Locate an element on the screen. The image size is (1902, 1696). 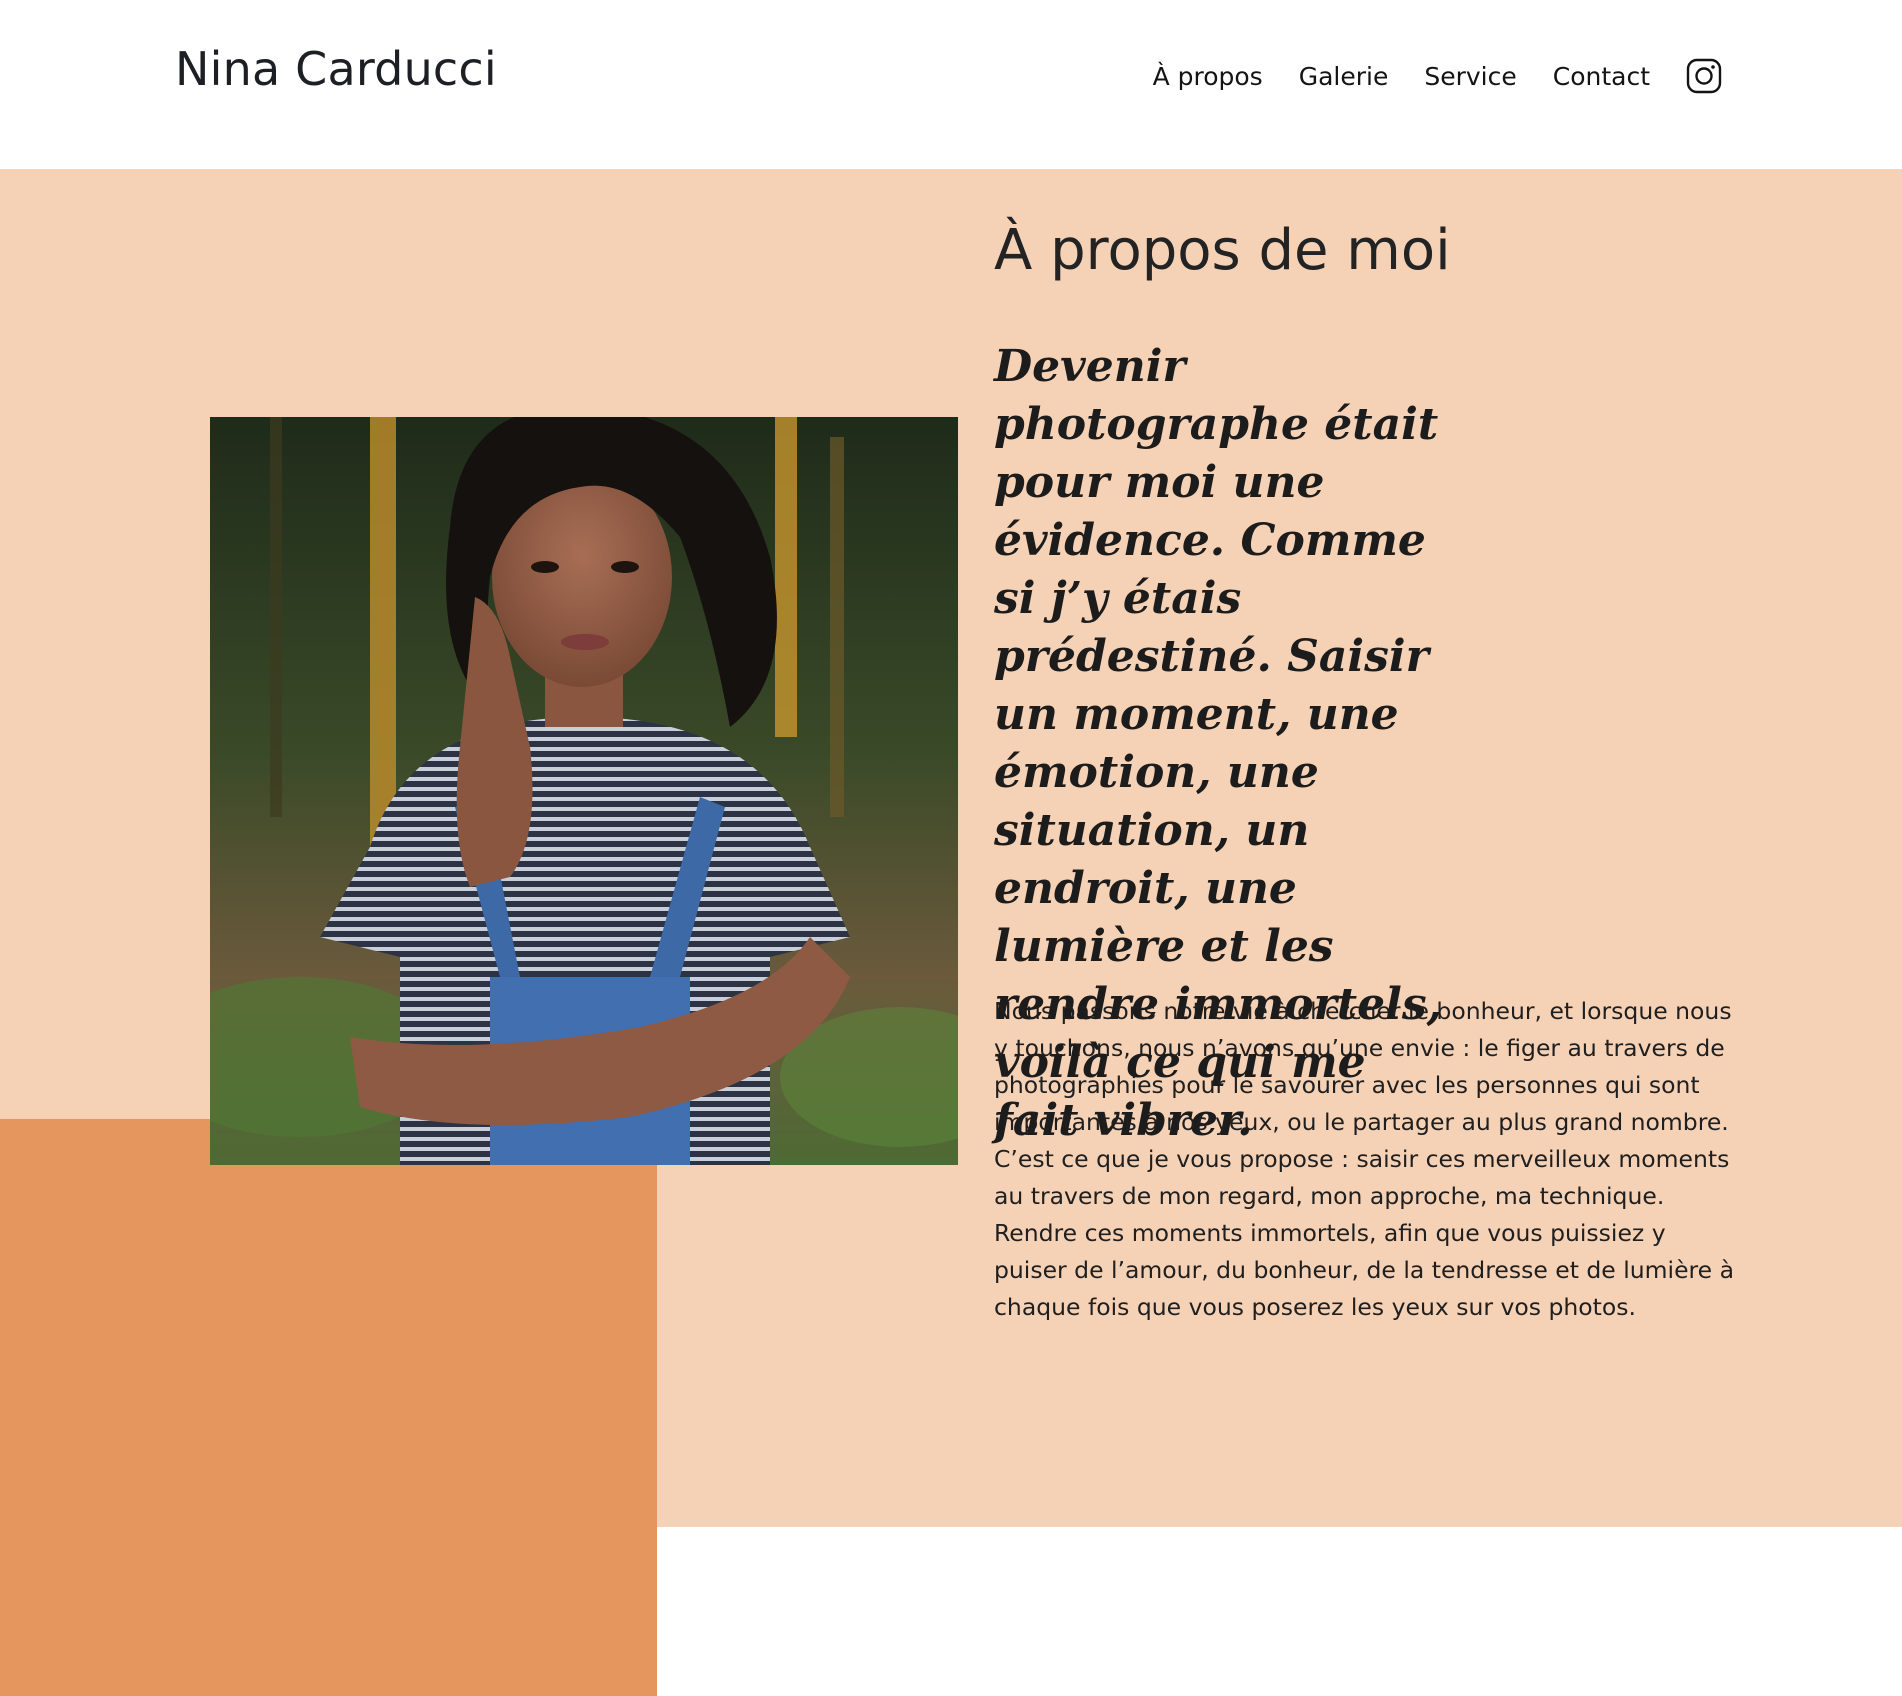
nav-link-service: Service is located at coordinates (1470, 76).